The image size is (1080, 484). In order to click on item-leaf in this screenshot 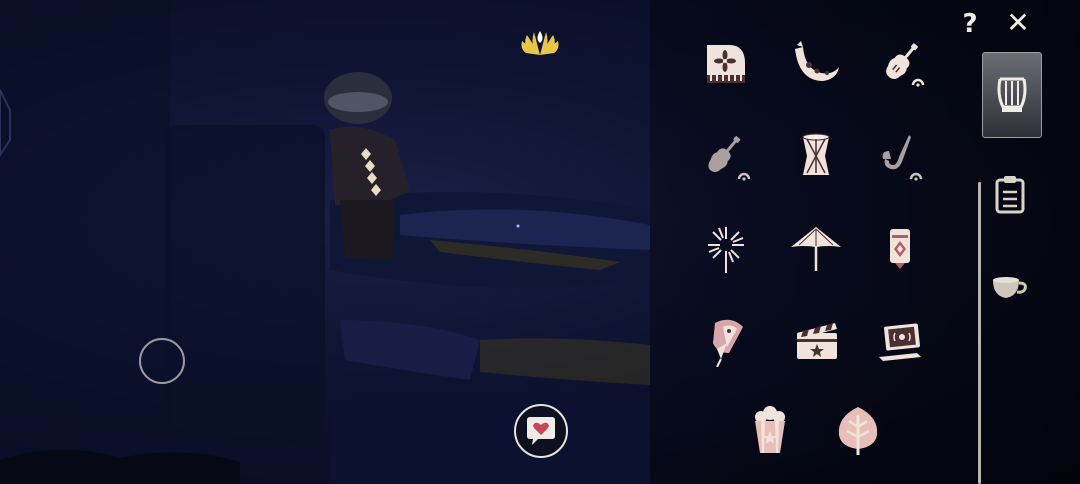, I will do `click(858, 430)`.